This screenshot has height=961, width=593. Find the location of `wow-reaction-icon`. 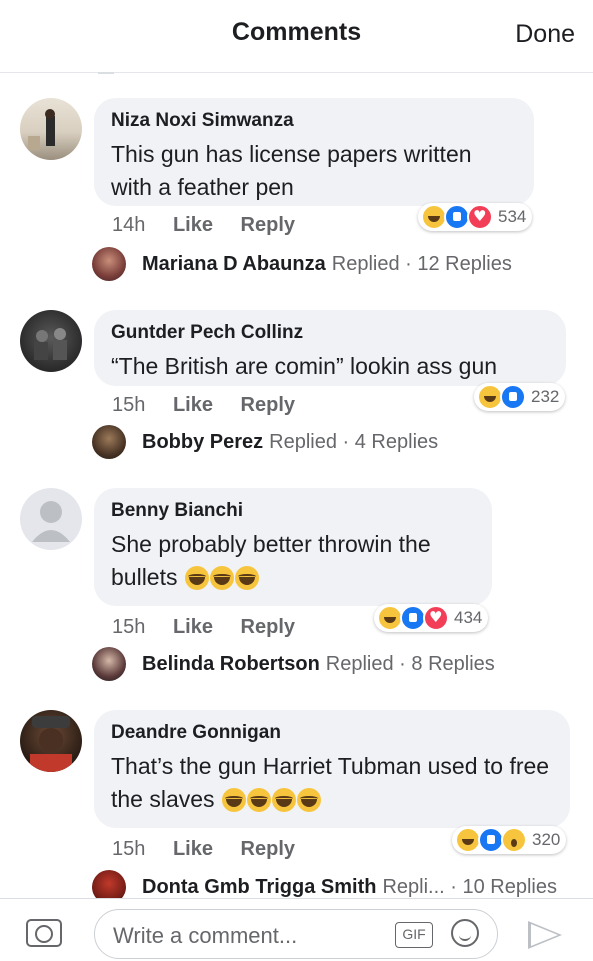

wow-reaction-icon is located at coordinates (514, 840).